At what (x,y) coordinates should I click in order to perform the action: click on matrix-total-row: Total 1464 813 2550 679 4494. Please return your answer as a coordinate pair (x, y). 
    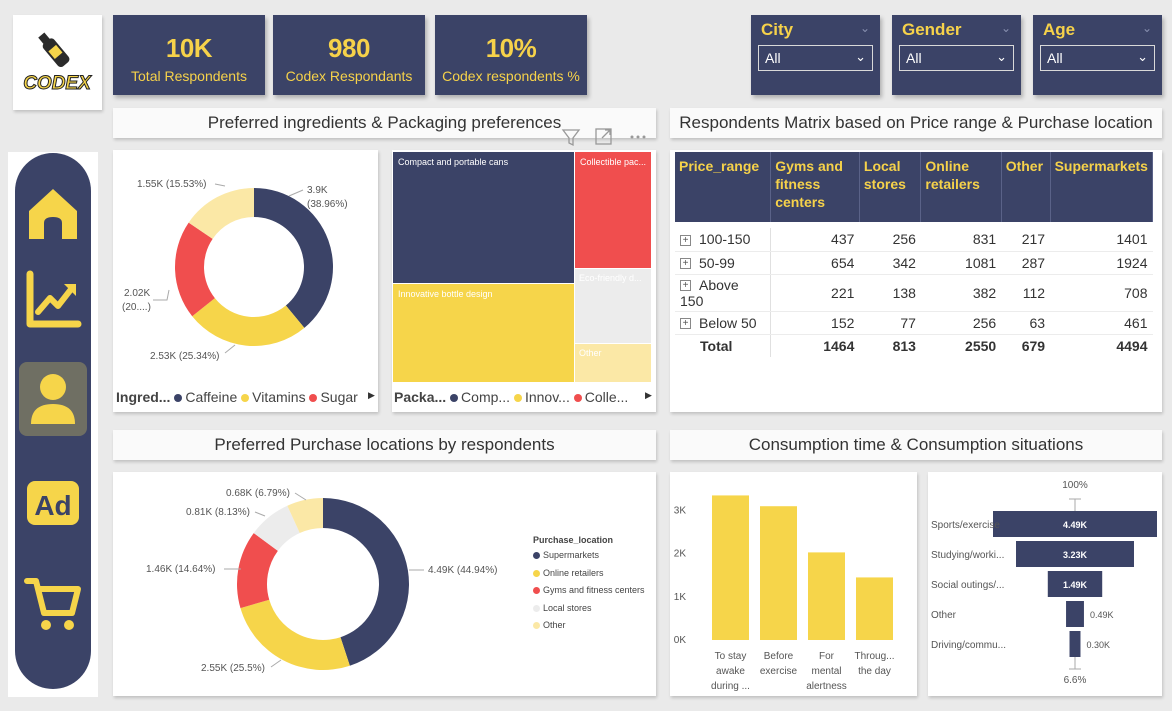
    Looking at the image, I should click on (914, 345).